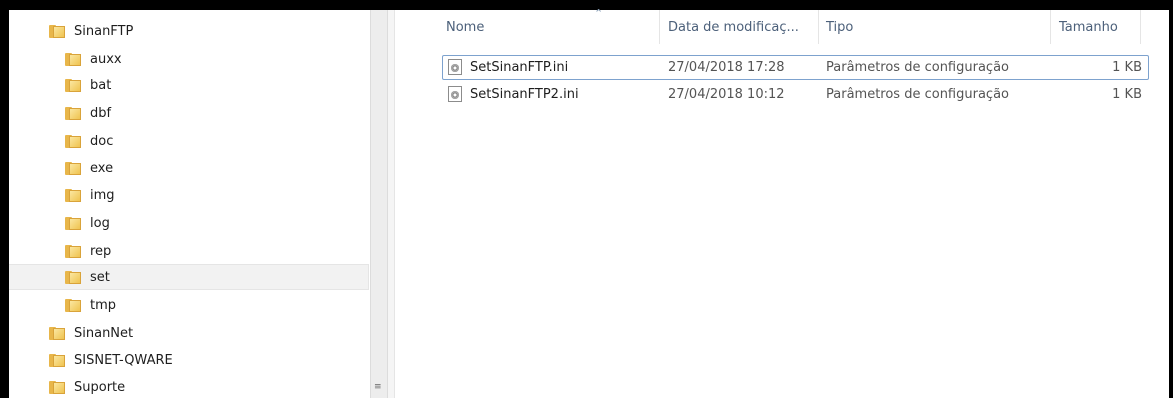  Describe the element at coordinates (215, 113) in the screenshot. I see `tree-item-dbf: dbf` at that location.